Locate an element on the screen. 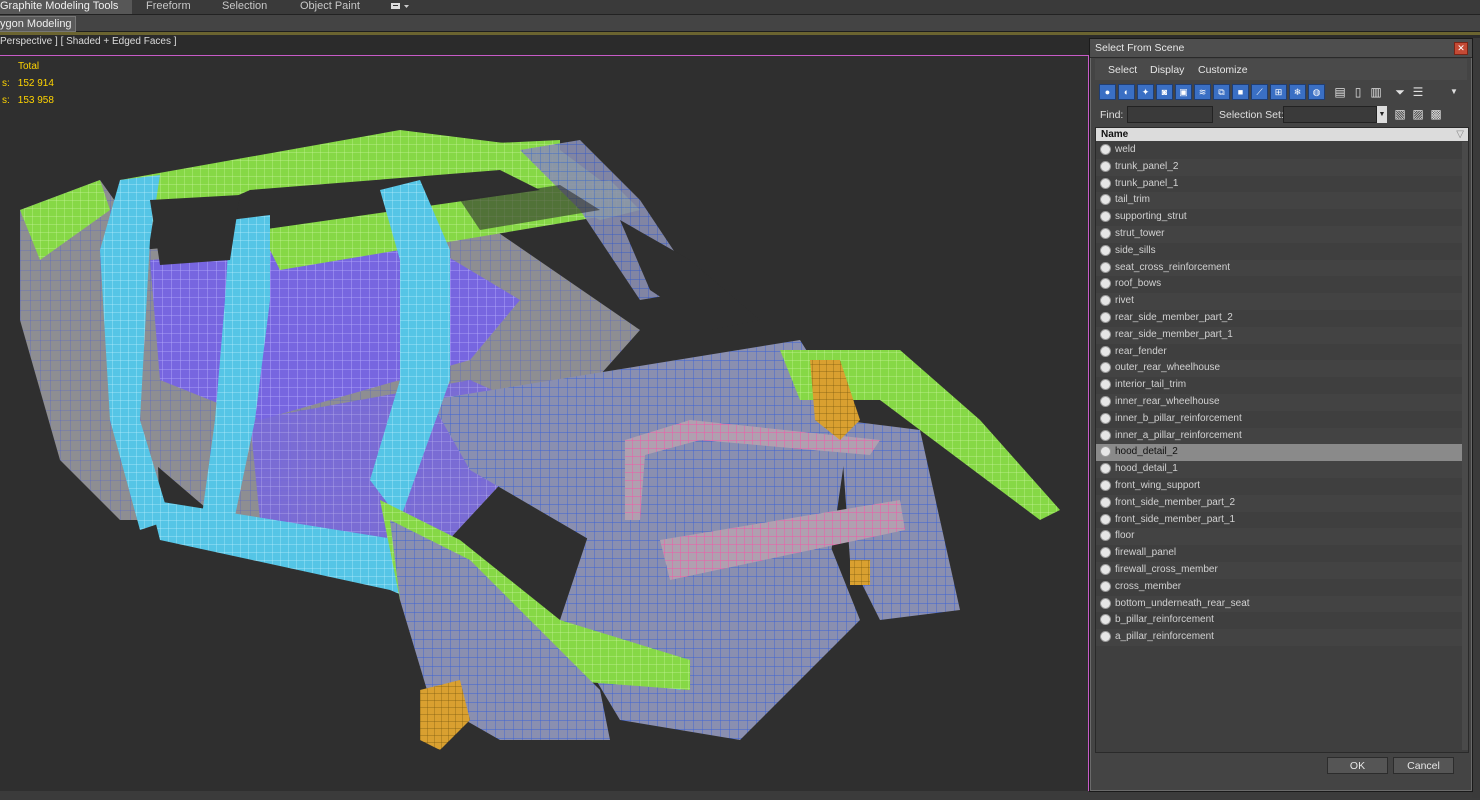 This screenshot has height=800, width=1480. list-item: strut_tower is located at coordinates (1279, 234).